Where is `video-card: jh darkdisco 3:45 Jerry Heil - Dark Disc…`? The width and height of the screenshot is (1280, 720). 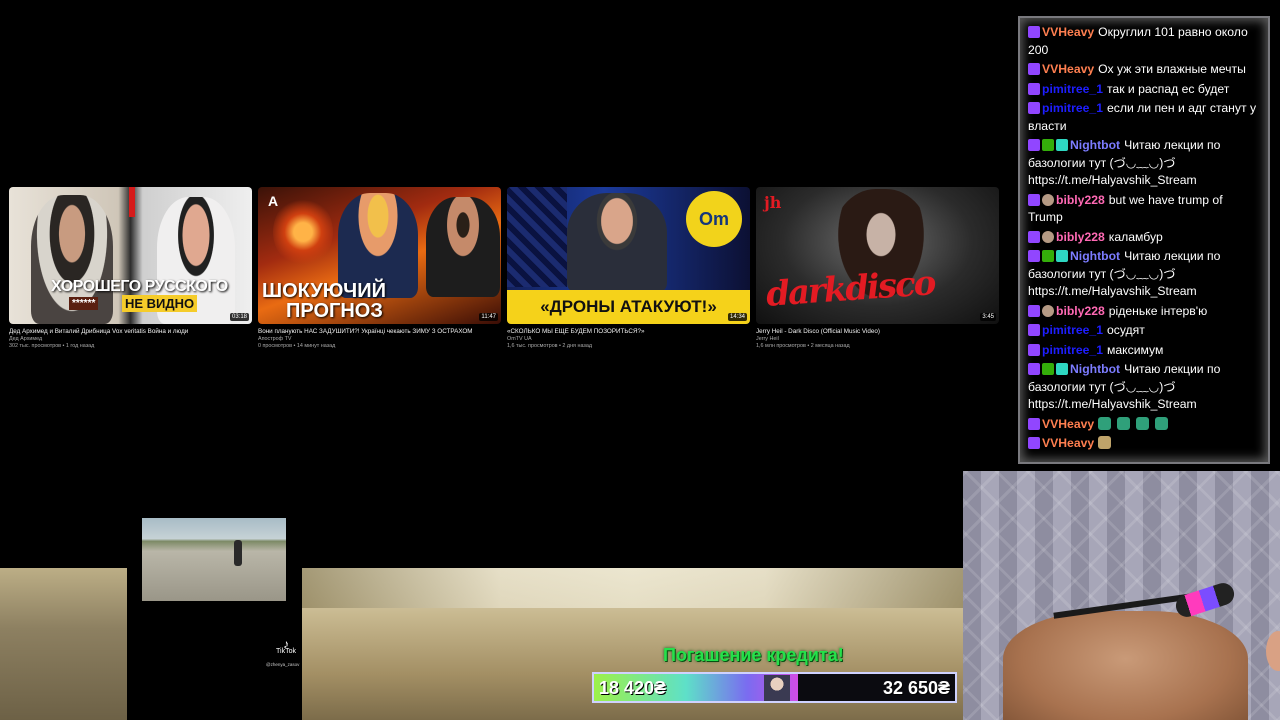
video-card: jh darkdisco 3:45 Jerry Heil - Dark Disc… is located at coordinates (877, 268).